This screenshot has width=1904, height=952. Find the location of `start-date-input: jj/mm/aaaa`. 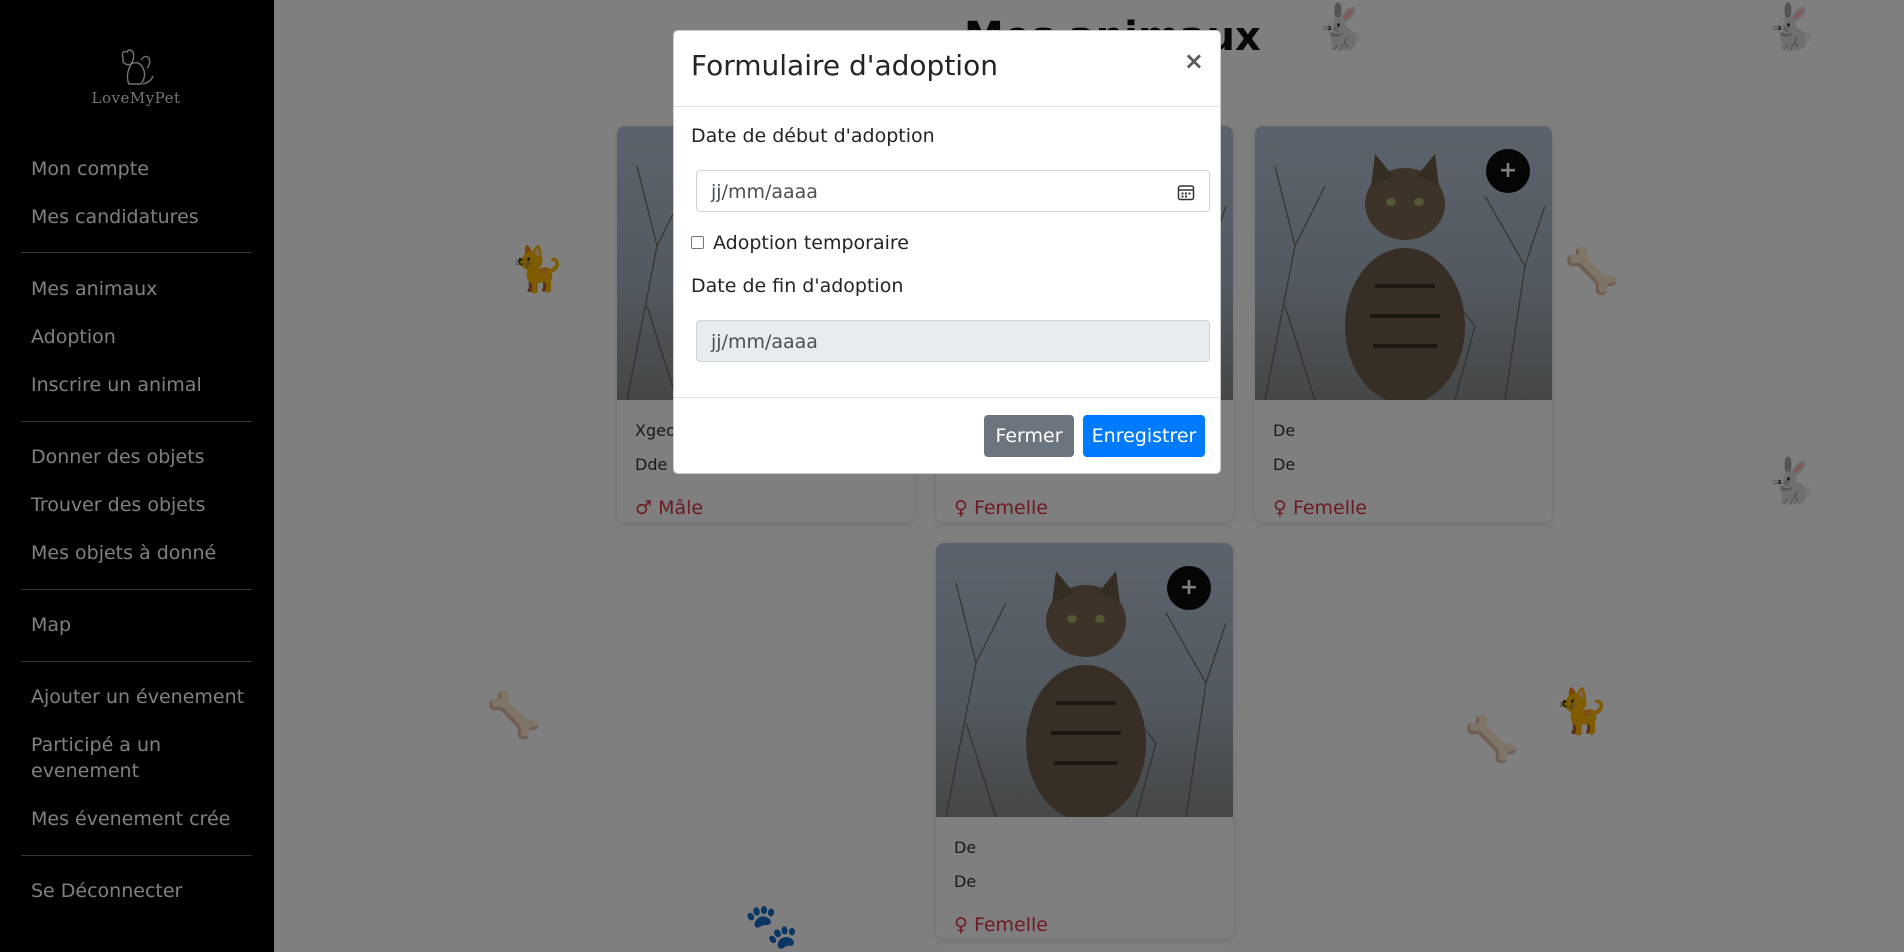

start-date-input: jj/mm/aaaa is located at coordinates (953, 191).